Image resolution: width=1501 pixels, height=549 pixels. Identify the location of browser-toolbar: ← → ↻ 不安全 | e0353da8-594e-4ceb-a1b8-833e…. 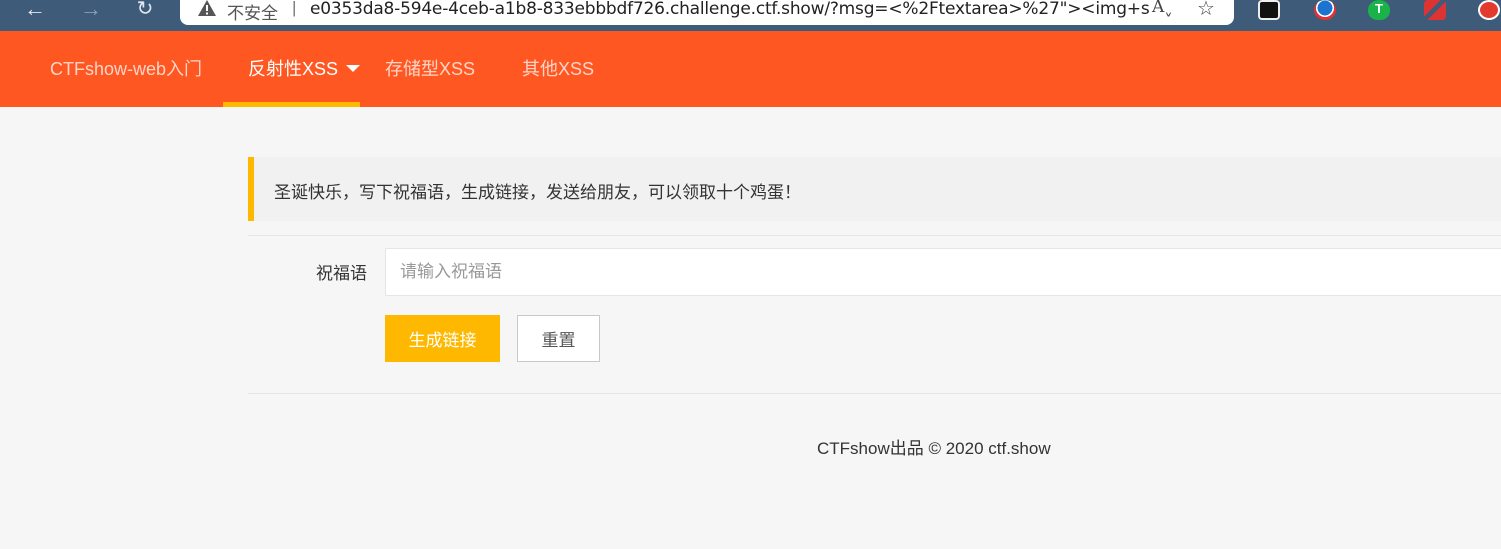
(750, 15).